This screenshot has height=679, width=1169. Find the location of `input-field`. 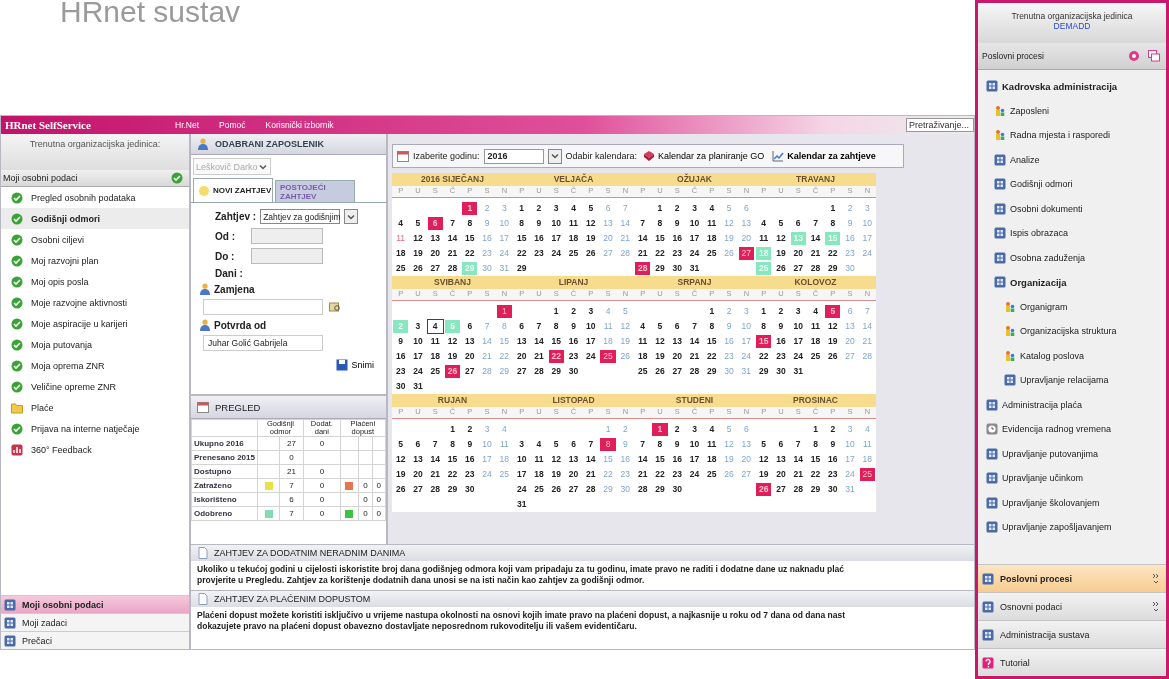

input-field is located at coordinates (263, 307).